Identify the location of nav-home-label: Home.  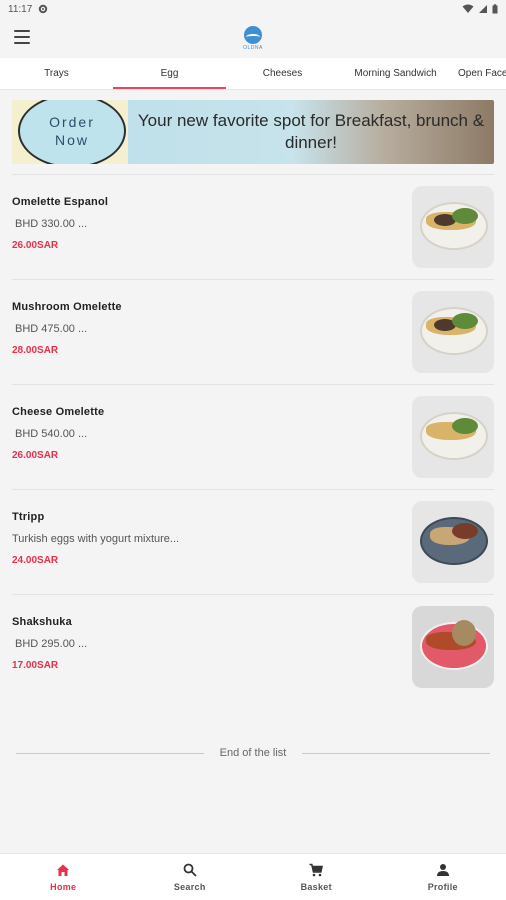
(63, 886).